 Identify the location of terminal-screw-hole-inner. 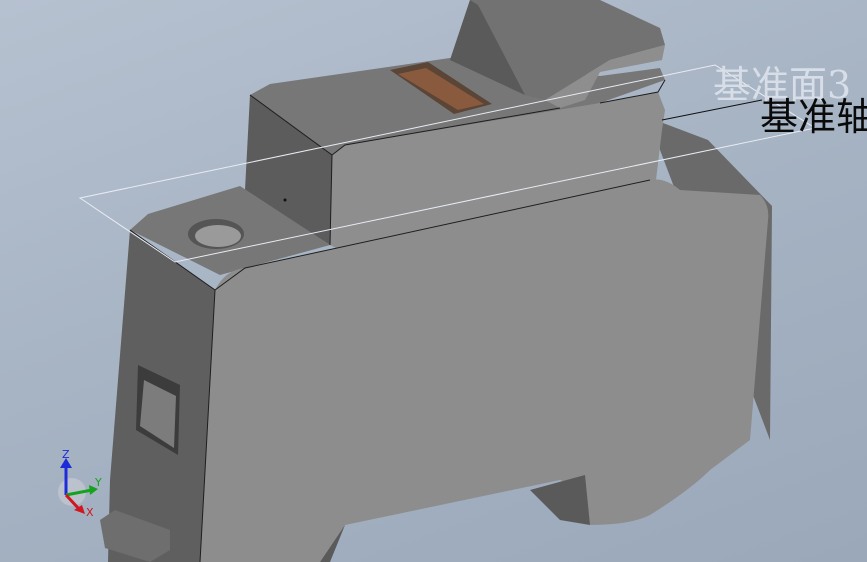
(218, 236).